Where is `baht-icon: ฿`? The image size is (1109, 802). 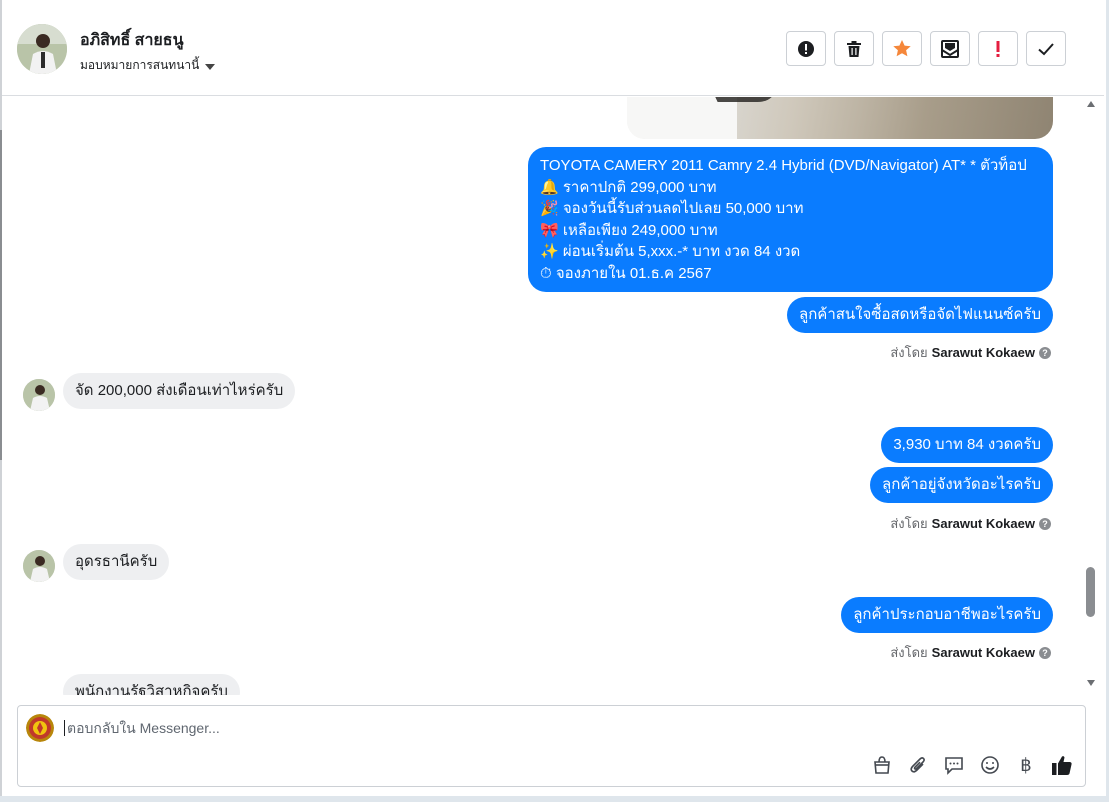
baht-icon: ฿ is located at coordinates (1026, 765).